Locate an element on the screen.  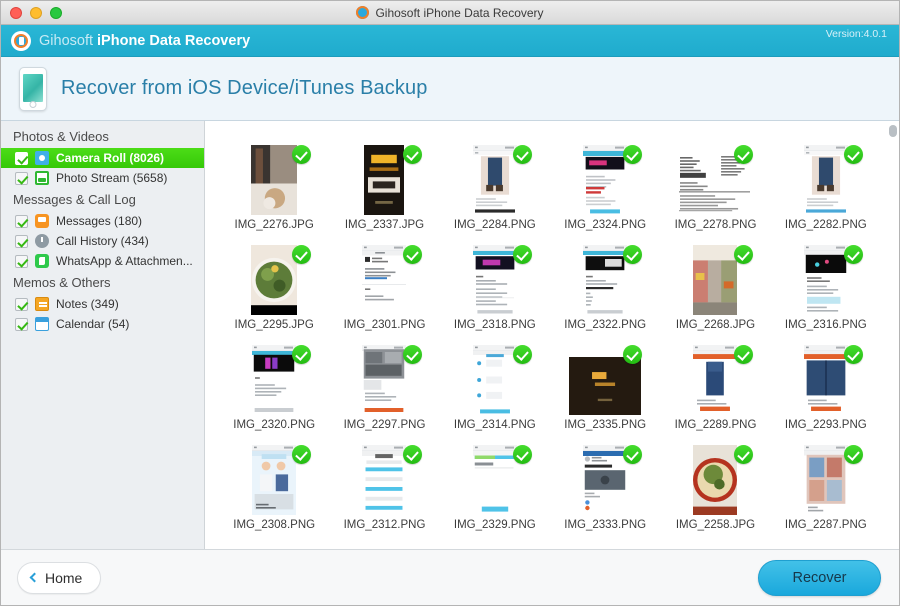
thumbnail-item: IMG_2268.JPG is located at coordinates (715, 284).